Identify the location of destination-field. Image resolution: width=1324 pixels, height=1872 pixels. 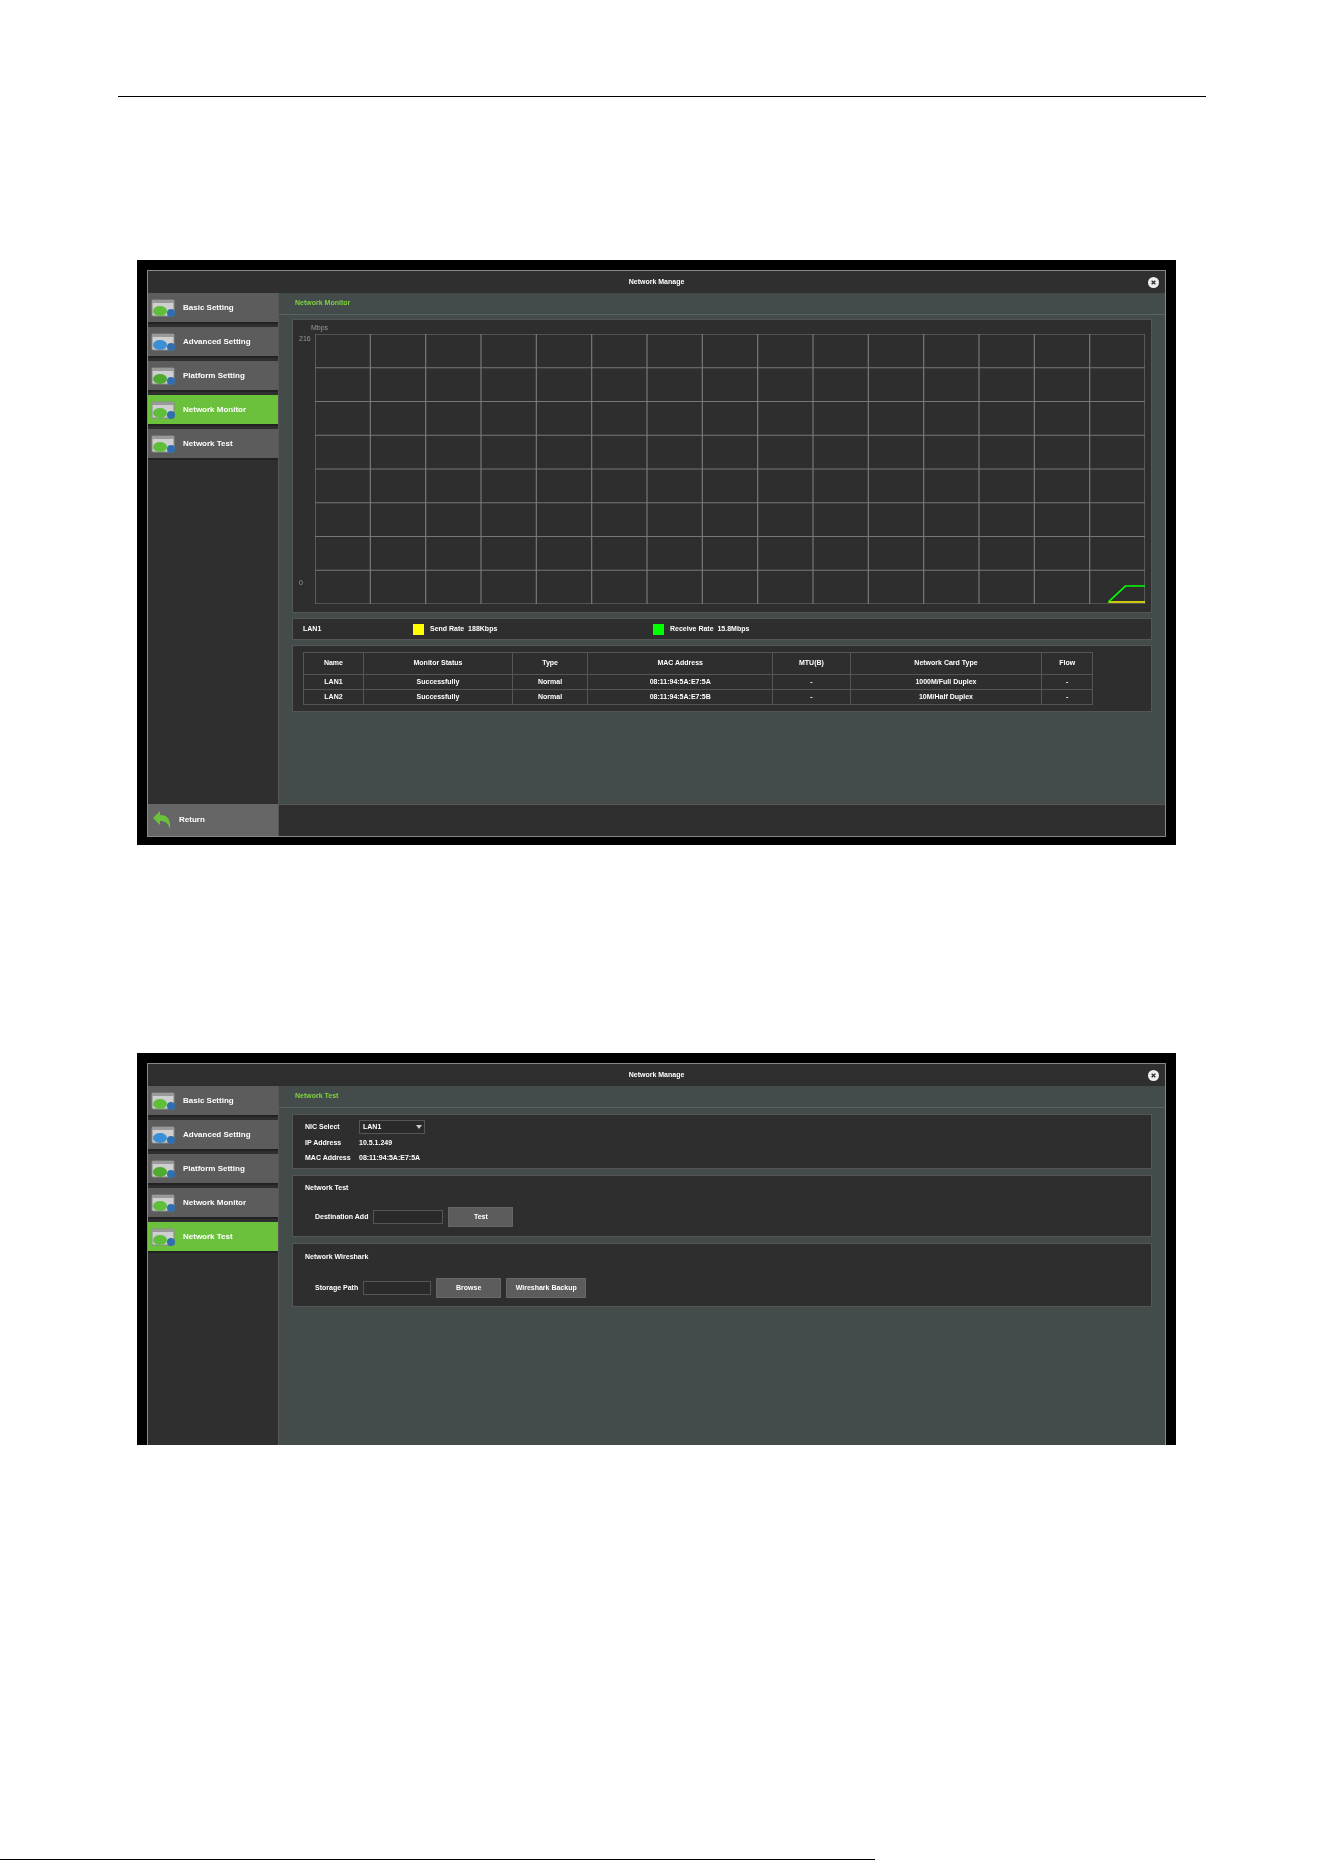
(408, 1217).